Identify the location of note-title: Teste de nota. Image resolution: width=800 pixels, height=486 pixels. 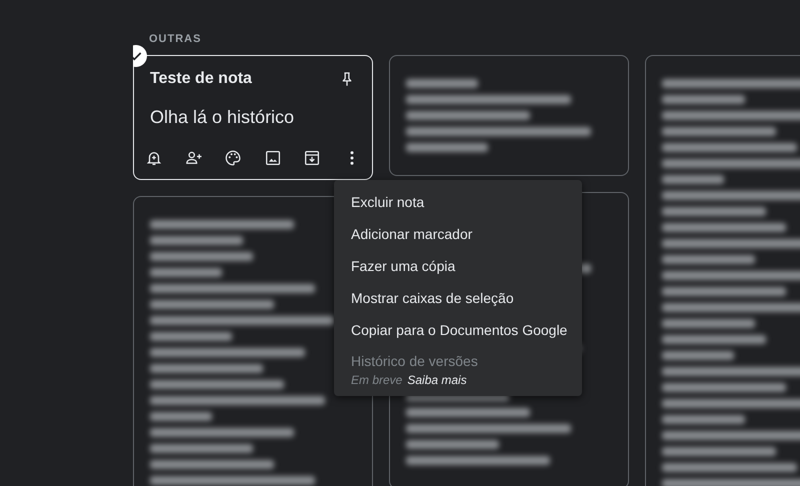
(201, 79).